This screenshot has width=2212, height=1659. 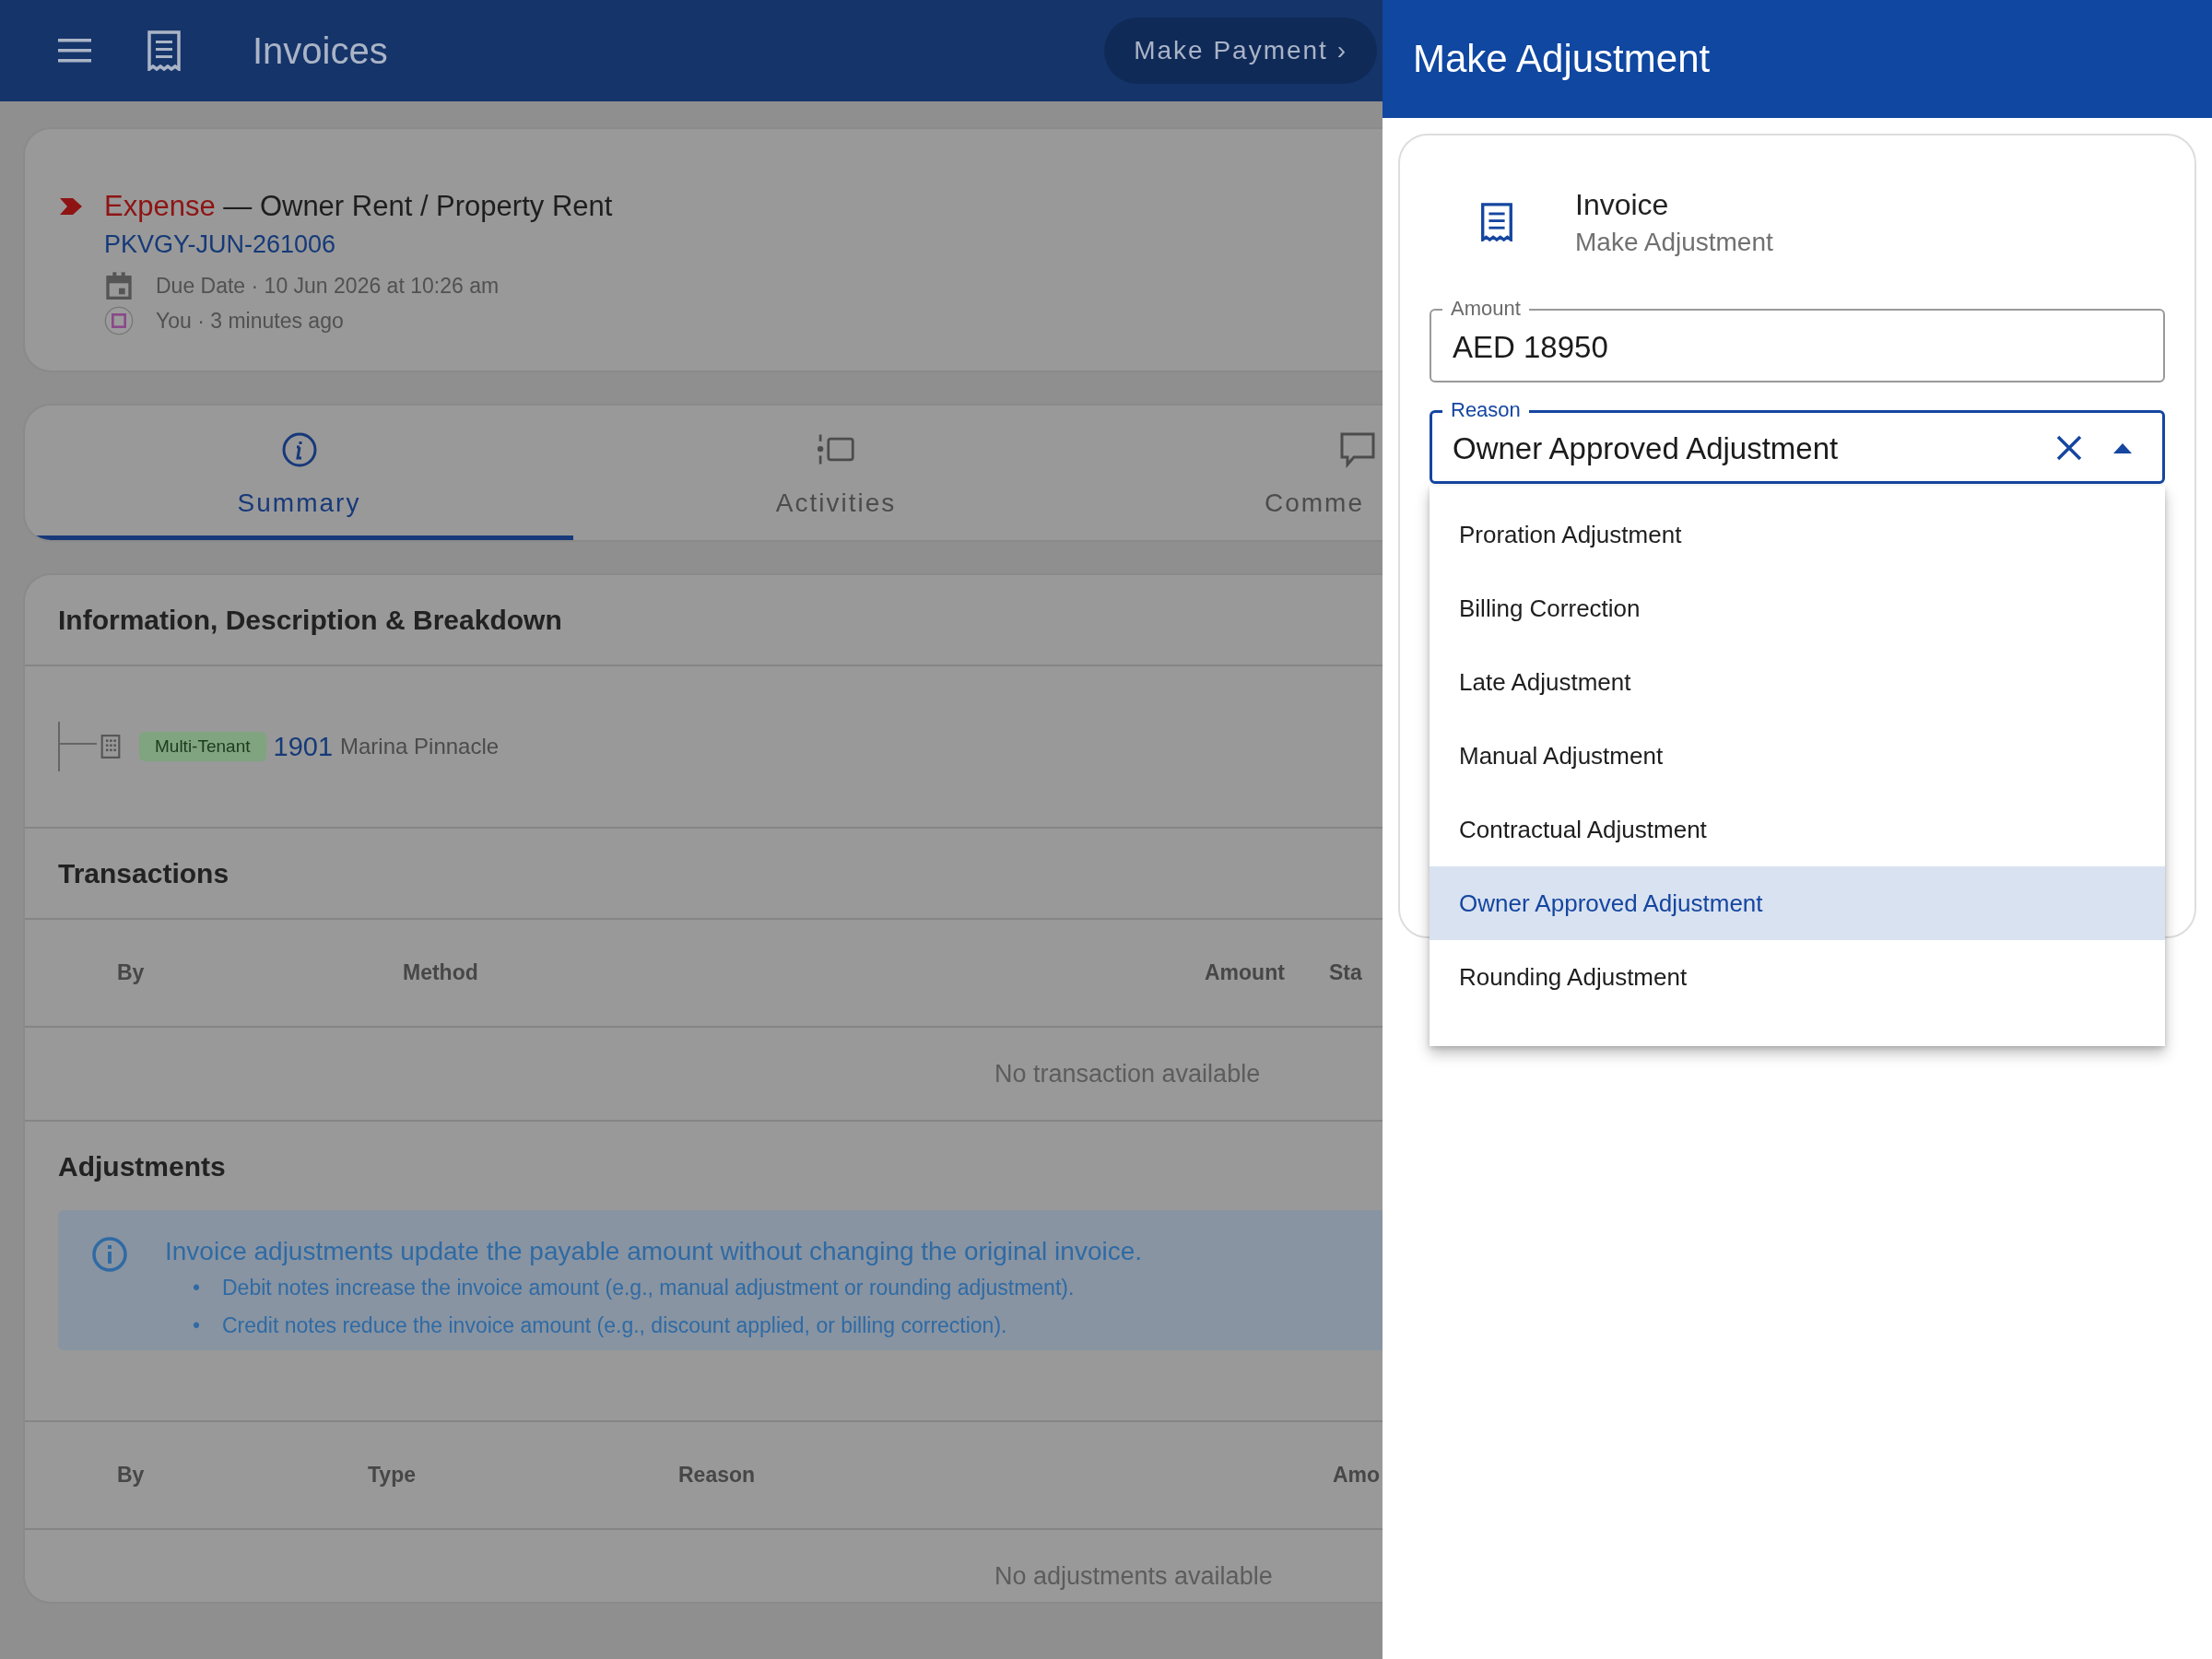 What do you see at coordinates (1127, 1073) in the screenshot?
I see `empty-message: No transaction available` at bounding box center [1127, 1073].